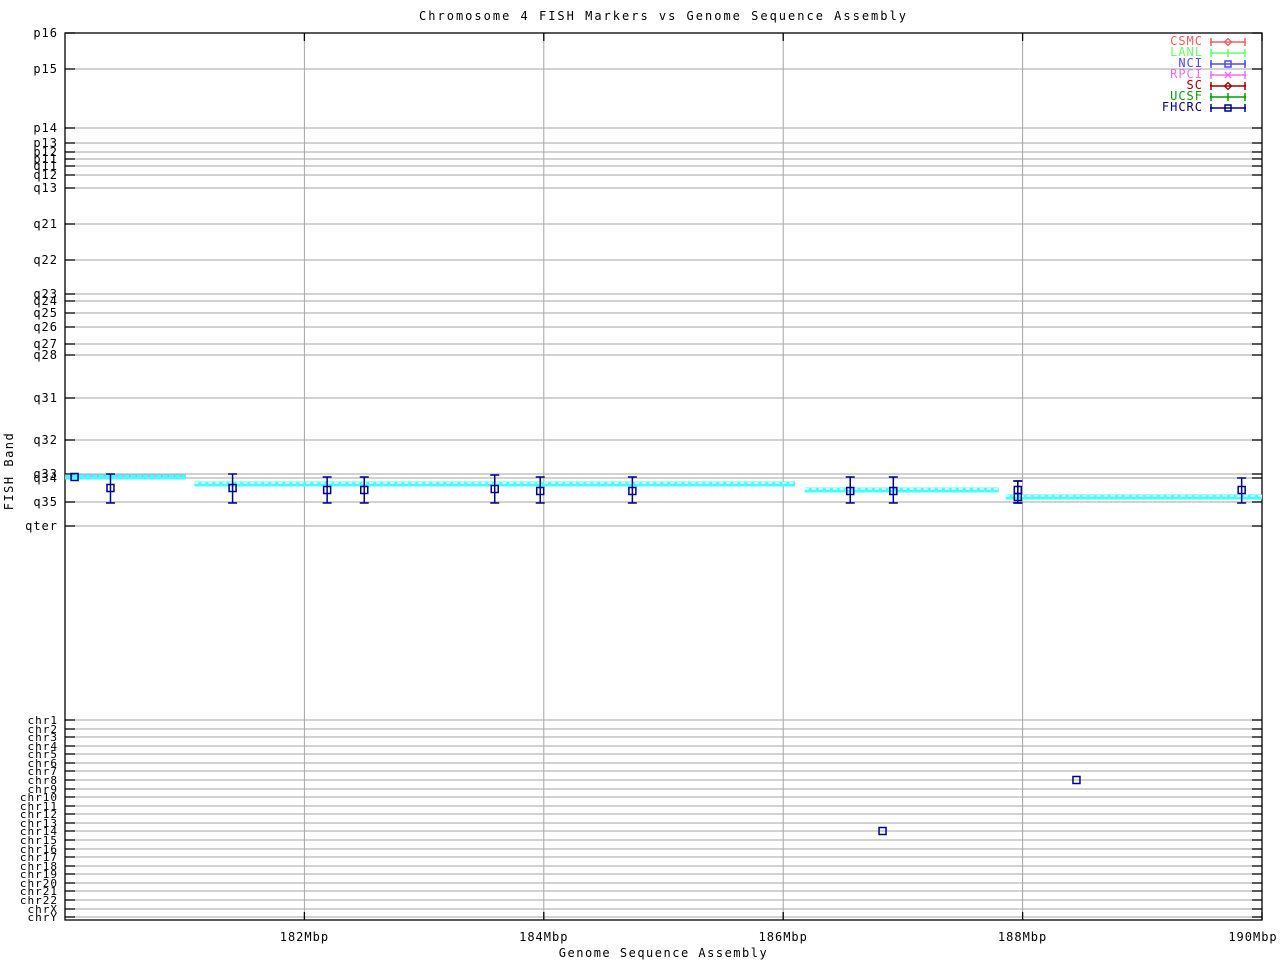 This screenshot has height=960, width=1280. Describe the element at coordinates (1228, 107) in the screenshot. I see `legend-sample-square-icon` at that location.